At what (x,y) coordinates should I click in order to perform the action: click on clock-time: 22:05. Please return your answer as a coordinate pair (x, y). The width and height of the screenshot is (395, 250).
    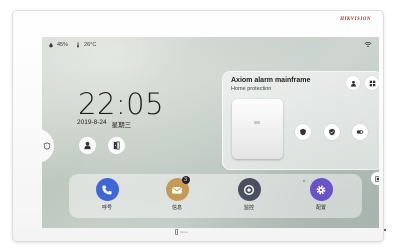
    Looking at the image, I should click on (121, 104).